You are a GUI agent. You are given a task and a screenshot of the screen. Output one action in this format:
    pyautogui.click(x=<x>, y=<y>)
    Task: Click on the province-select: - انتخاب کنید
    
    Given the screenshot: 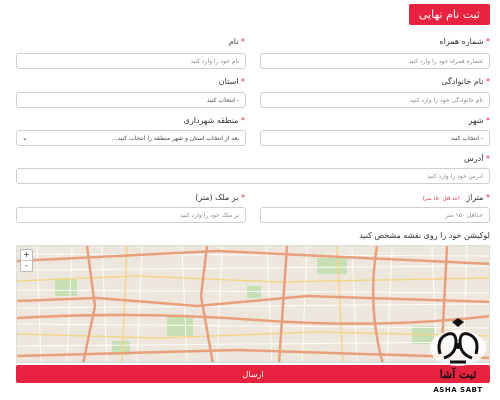 What is the action you would take?
    pyautogui.click(x=131, y=100)
    